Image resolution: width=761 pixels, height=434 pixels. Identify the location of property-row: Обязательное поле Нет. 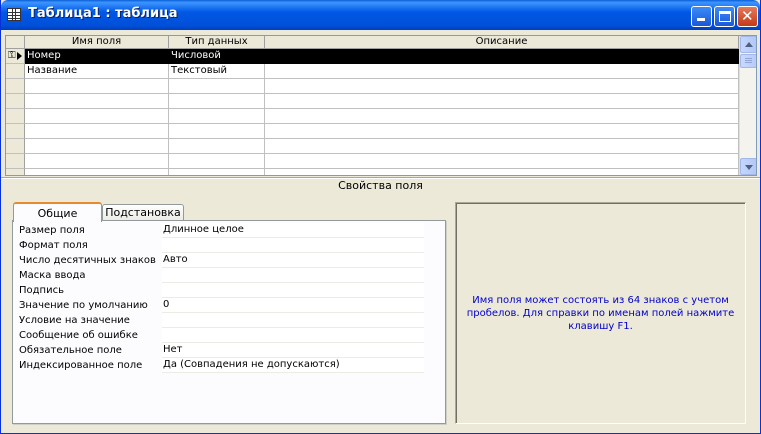
(222, 350).